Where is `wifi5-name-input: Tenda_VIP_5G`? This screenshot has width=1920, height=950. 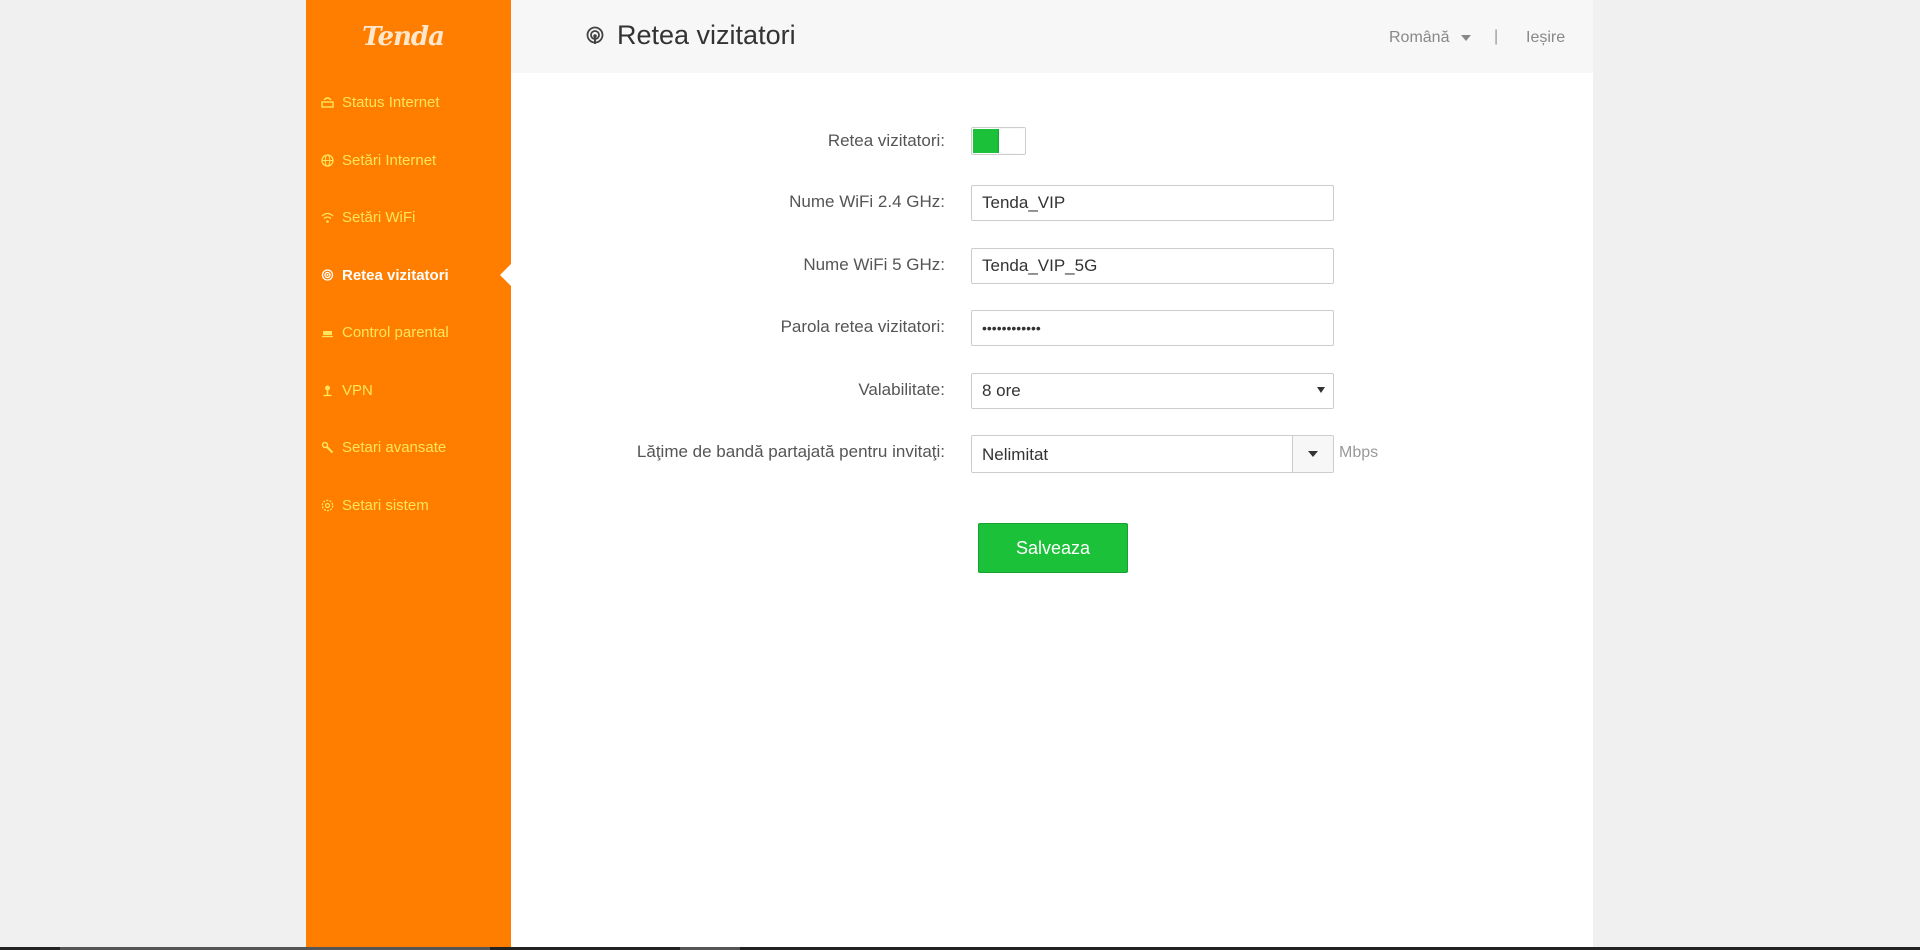 wifi5-name-input: Tenda_VIP_5G is located at coordinates (1152, 266).